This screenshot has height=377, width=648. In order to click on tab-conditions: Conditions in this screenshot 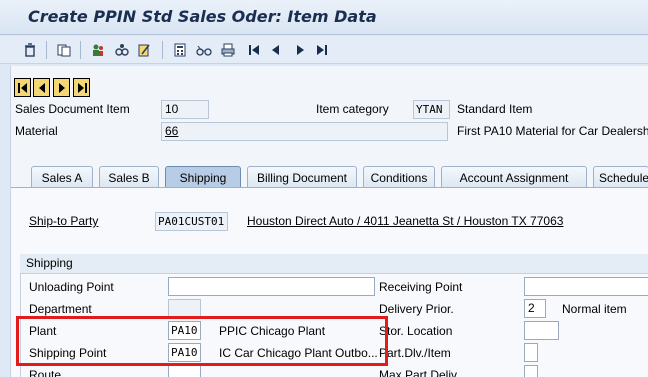, I will do `click(399, 177)`.